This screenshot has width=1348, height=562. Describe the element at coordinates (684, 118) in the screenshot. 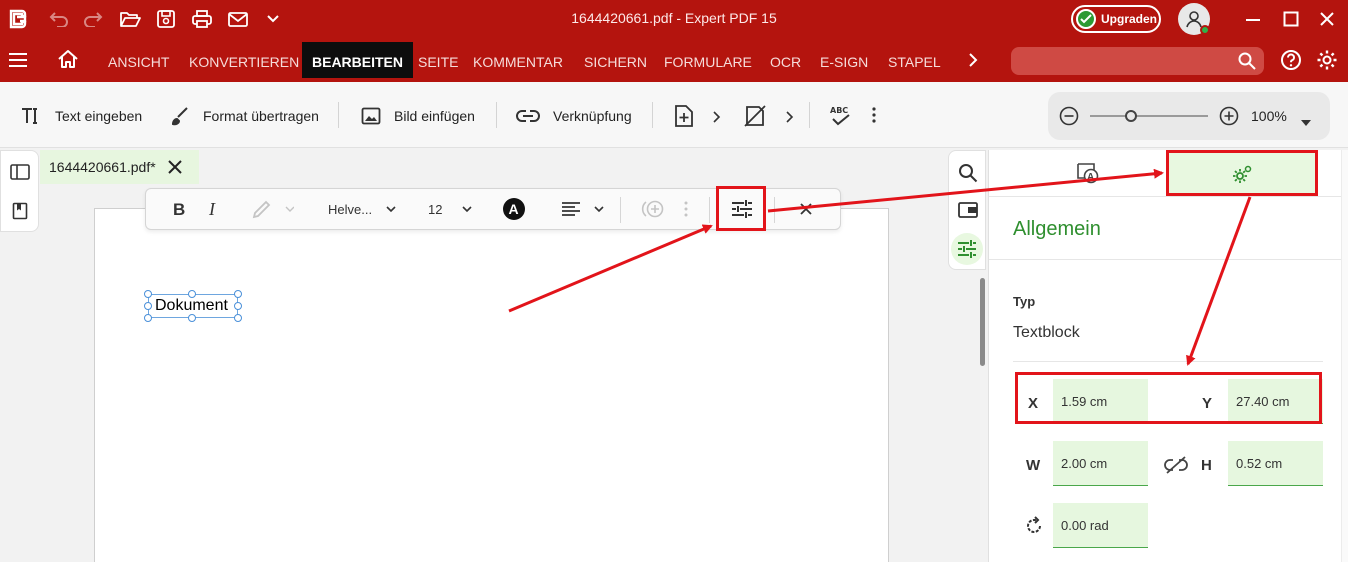

I see `add-page-icon` at that location.